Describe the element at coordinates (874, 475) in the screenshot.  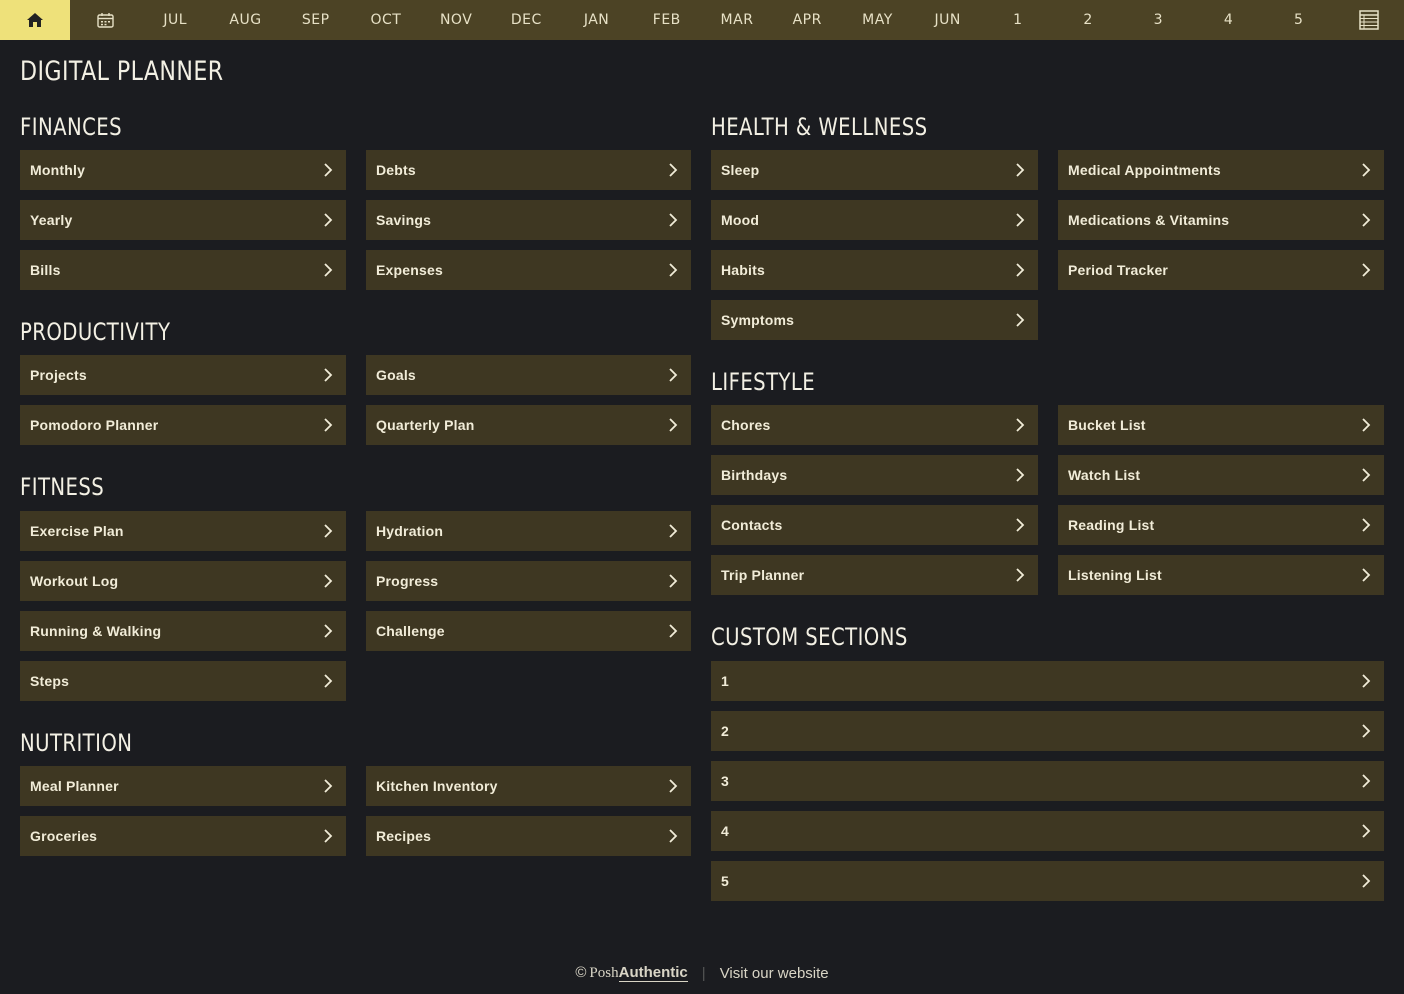
I see `link-birthdays: Birthdays` at that location.